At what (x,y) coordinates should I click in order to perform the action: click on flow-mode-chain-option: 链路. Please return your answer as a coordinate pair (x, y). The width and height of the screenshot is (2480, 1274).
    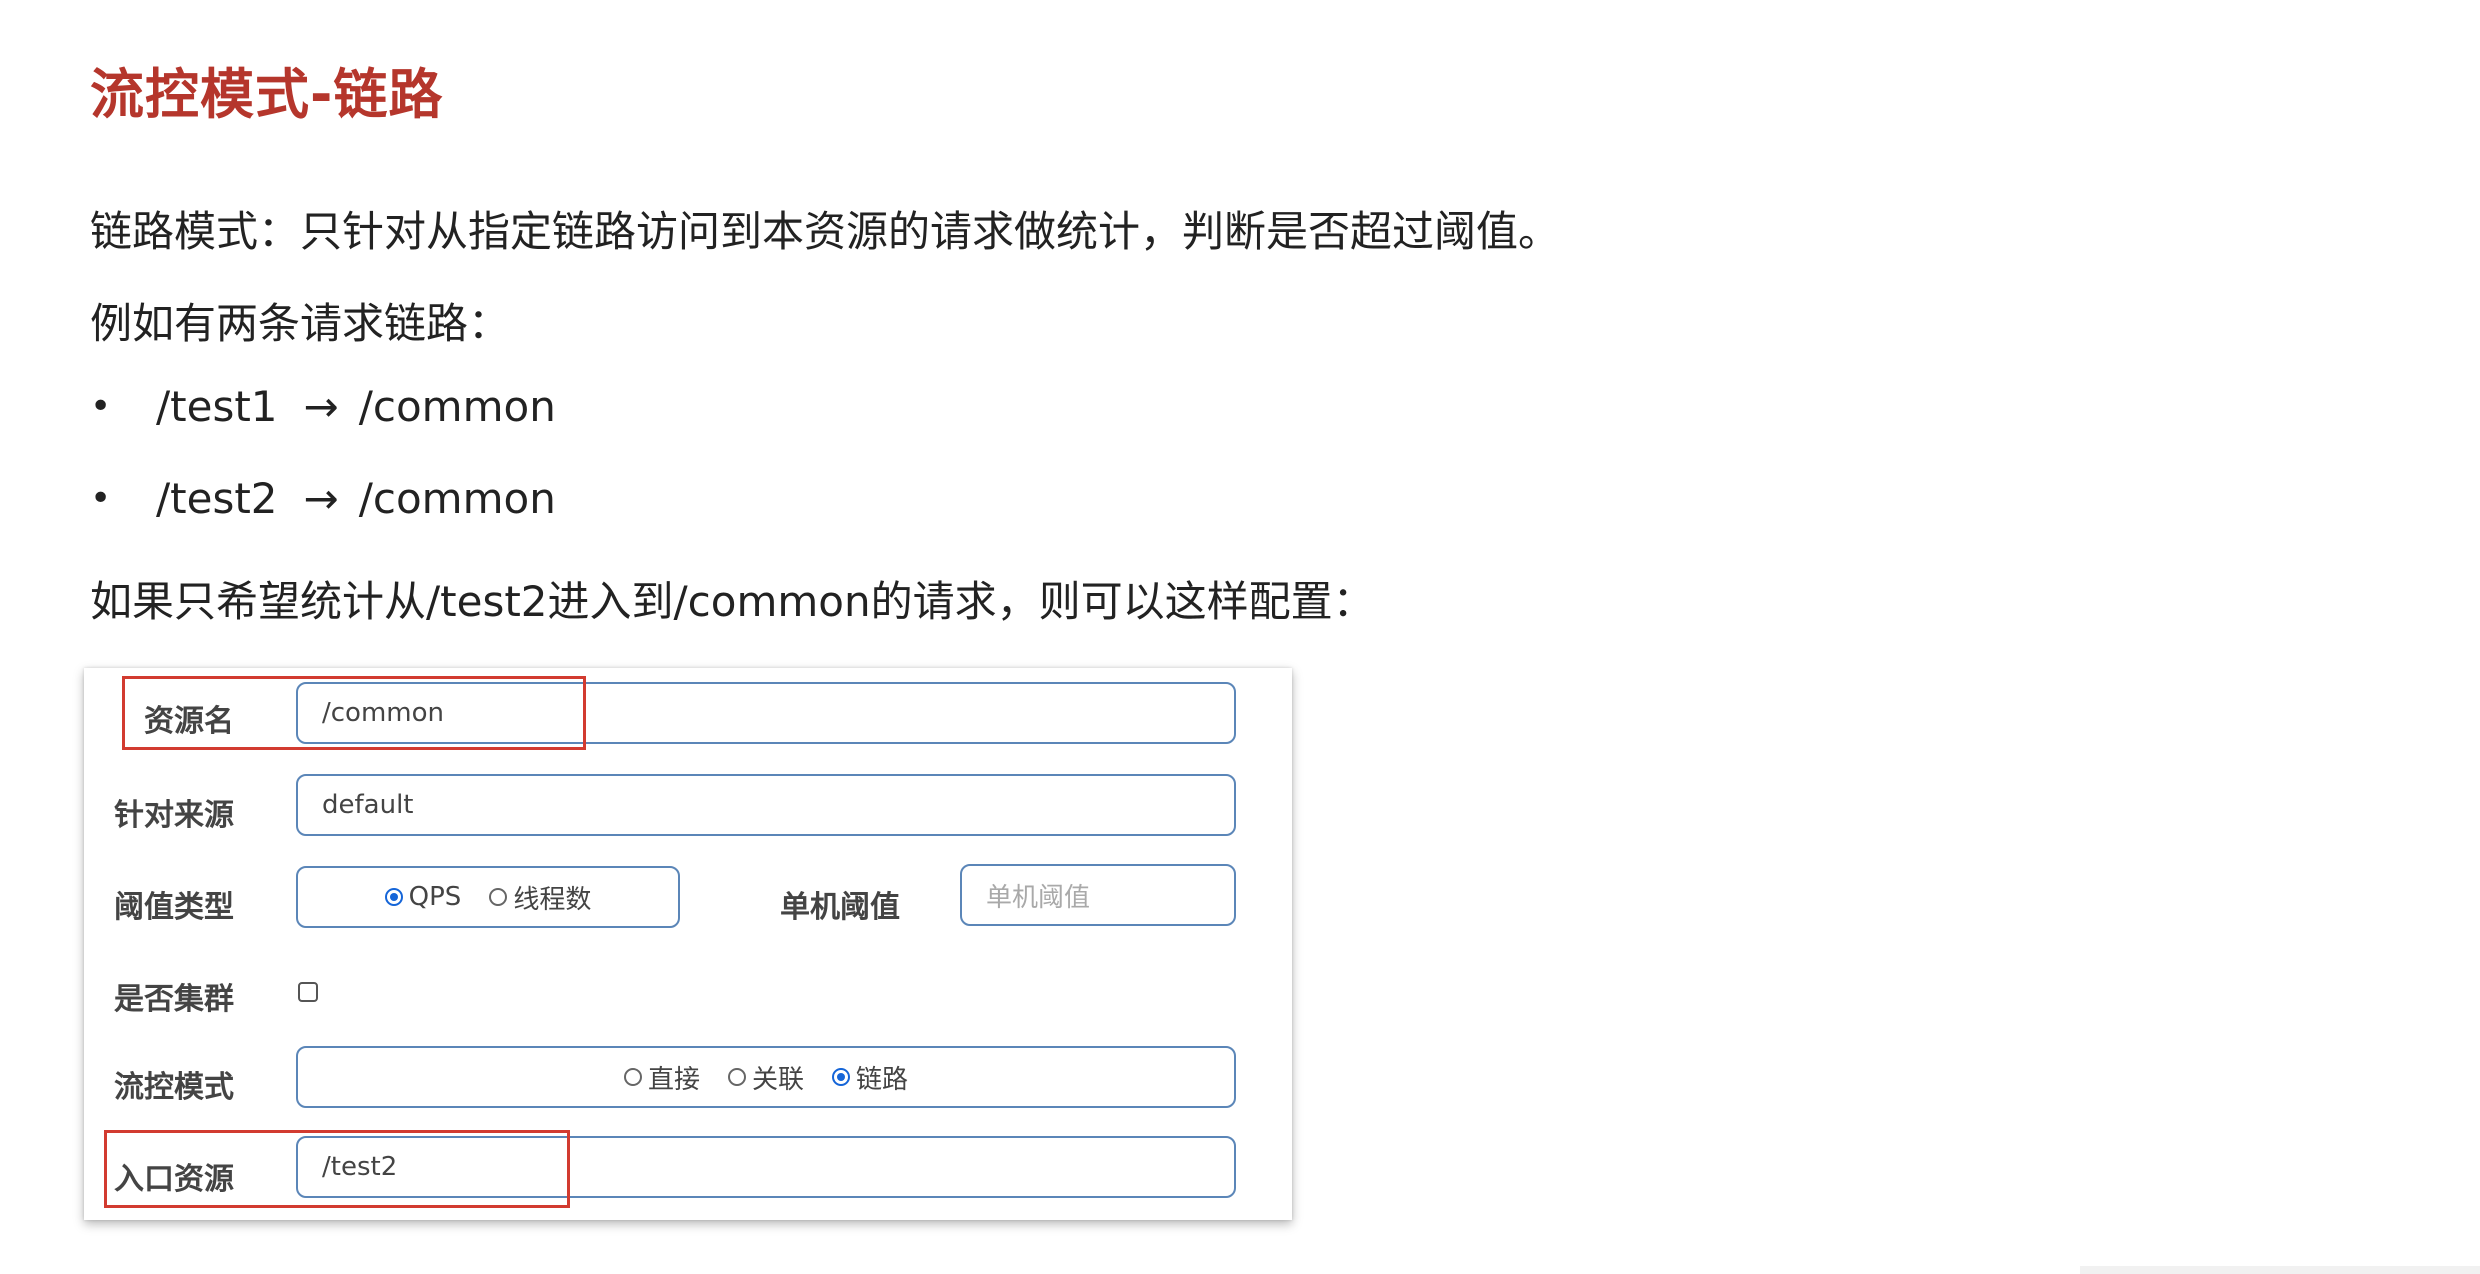
    Looking at the image, I should click on (870, 1077).